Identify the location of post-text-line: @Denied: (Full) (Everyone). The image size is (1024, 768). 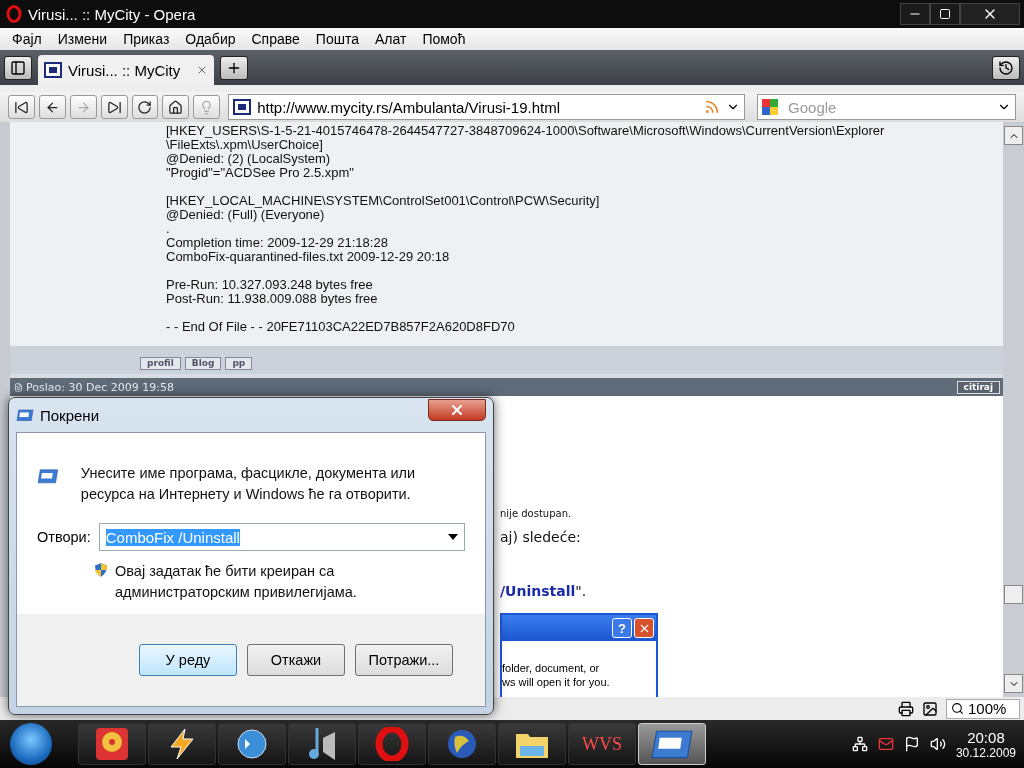
(245, 215).